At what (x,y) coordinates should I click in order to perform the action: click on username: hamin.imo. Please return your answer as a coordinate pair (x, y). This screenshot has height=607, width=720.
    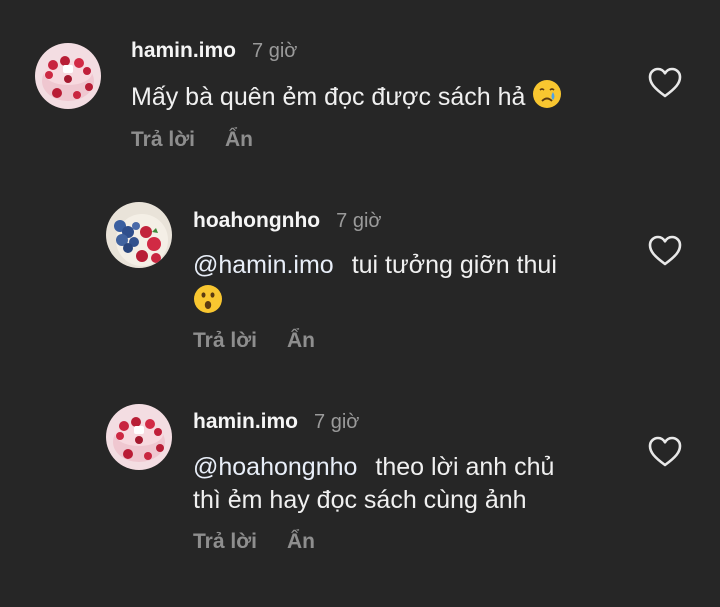
    Looking at the image, I should click on (245, 421).